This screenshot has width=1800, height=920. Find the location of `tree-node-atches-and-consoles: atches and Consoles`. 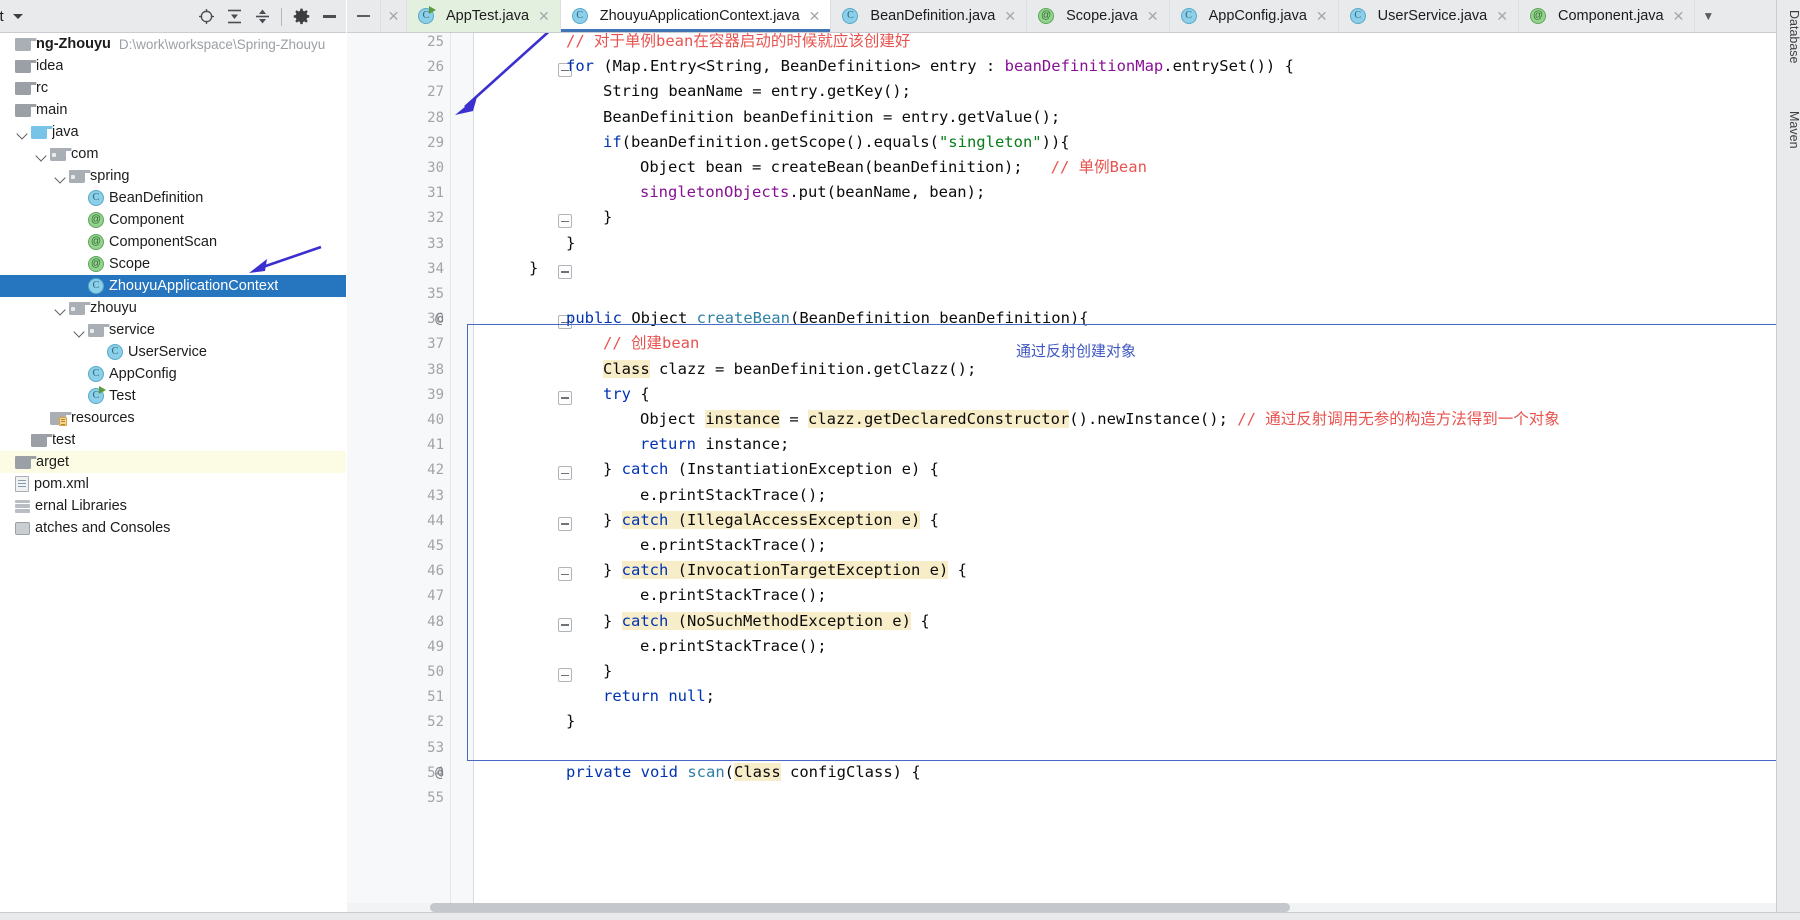

tree-node-atches-and-consoles: atches and Consoles is located at coordinates (173, 528).